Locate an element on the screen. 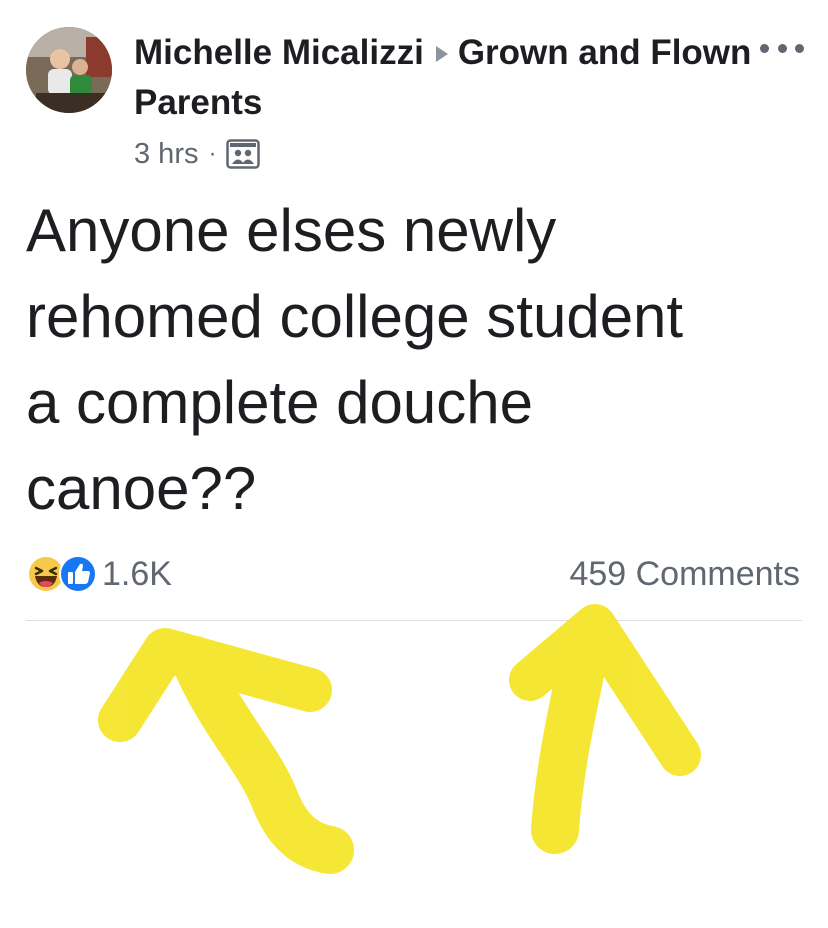 This screenshot has width=828, height=928. post-meta: 3 hrs · is located at coordinates (197, 154).